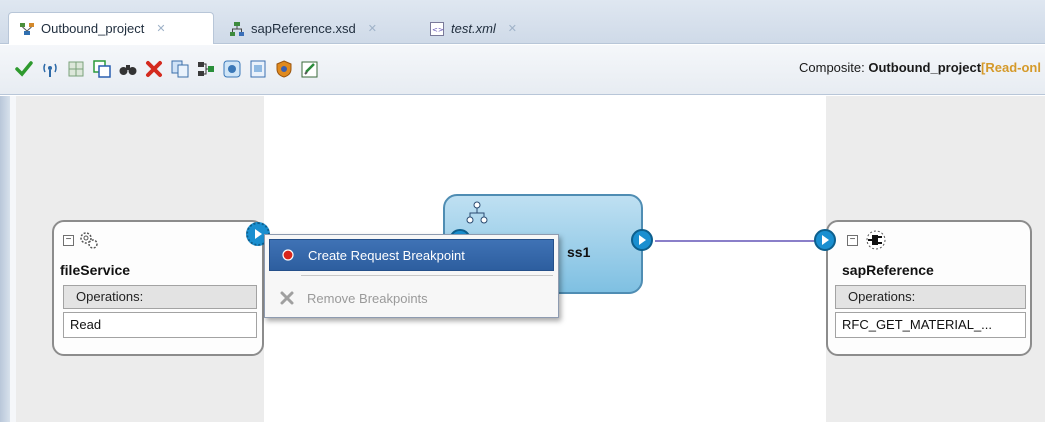  Describe the element at coordinates (5, 259) in the screenshot. I see `canvas-left-edge` at that location.